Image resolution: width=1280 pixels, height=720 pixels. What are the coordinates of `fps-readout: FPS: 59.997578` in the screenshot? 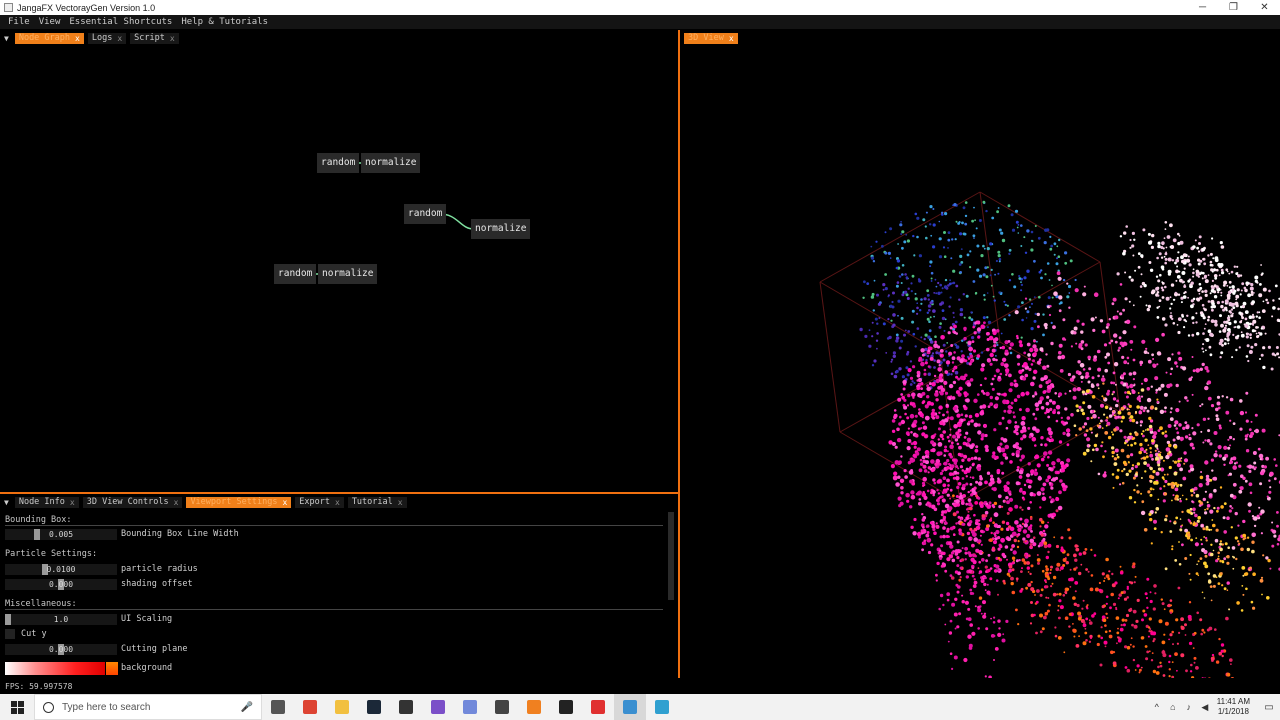 It's located at (39, 686).